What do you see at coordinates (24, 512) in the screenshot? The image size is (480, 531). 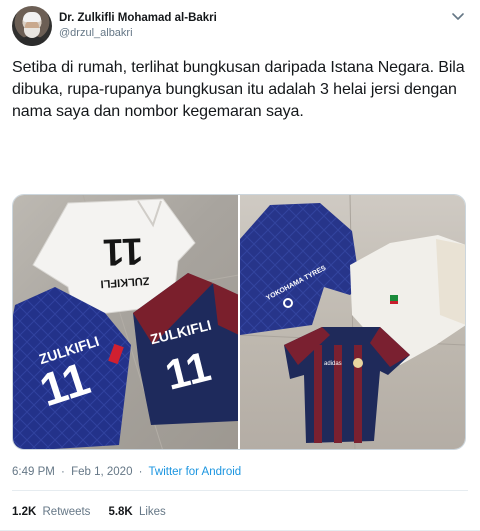 I see `retweets-count: 1.2K` at bounding box center [24, 512].